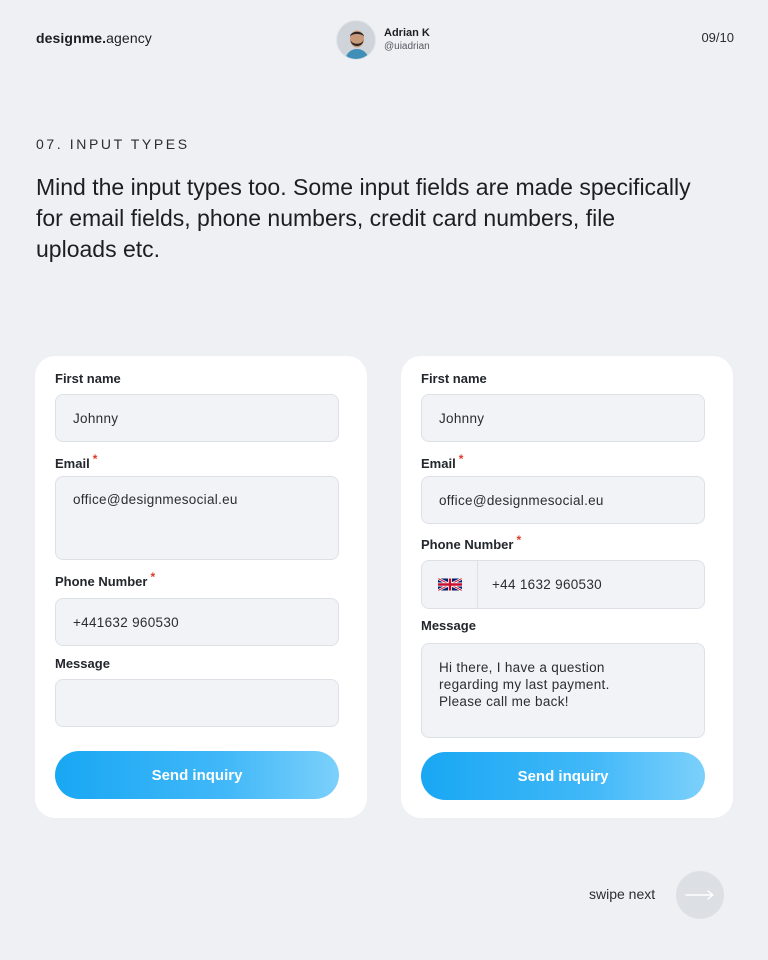  Describe the element at coordinates (547, 584) in the screenshot. I see `phone-value: +44 1632 960530` at that location.